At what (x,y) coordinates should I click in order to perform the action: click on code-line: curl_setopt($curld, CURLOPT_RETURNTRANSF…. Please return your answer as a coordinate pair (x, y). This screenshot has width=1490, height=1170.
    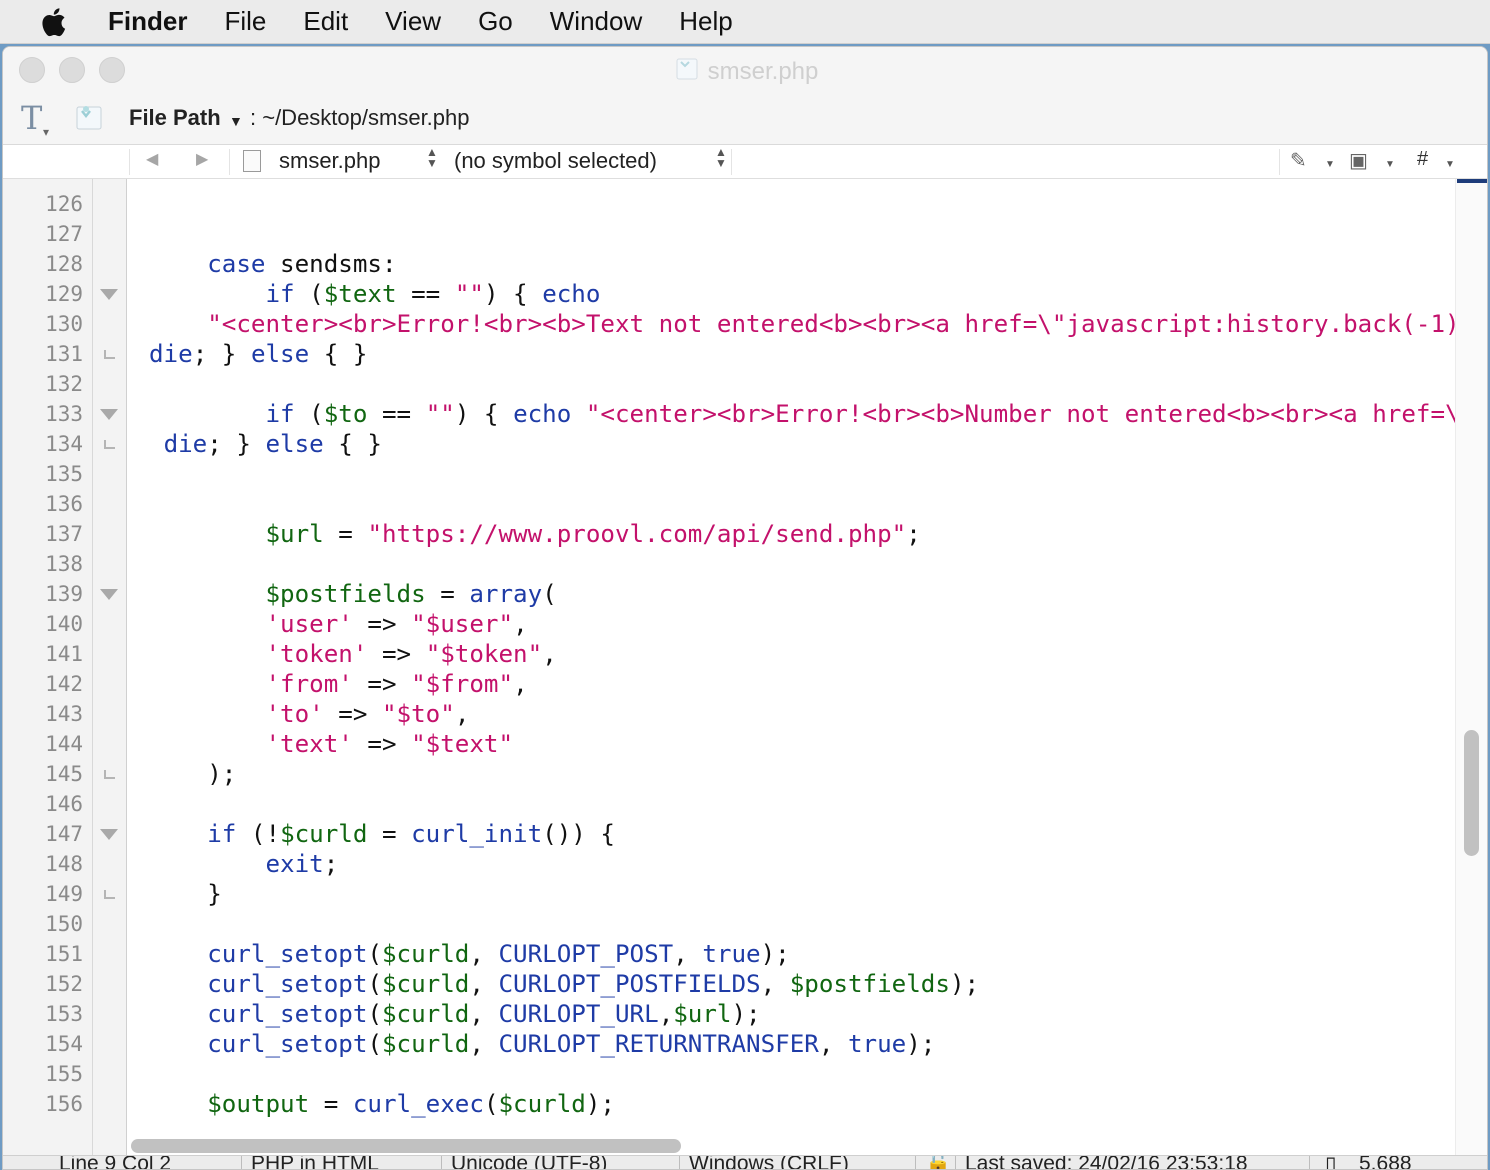
    Looking at the image, I should click on (542, 1044).